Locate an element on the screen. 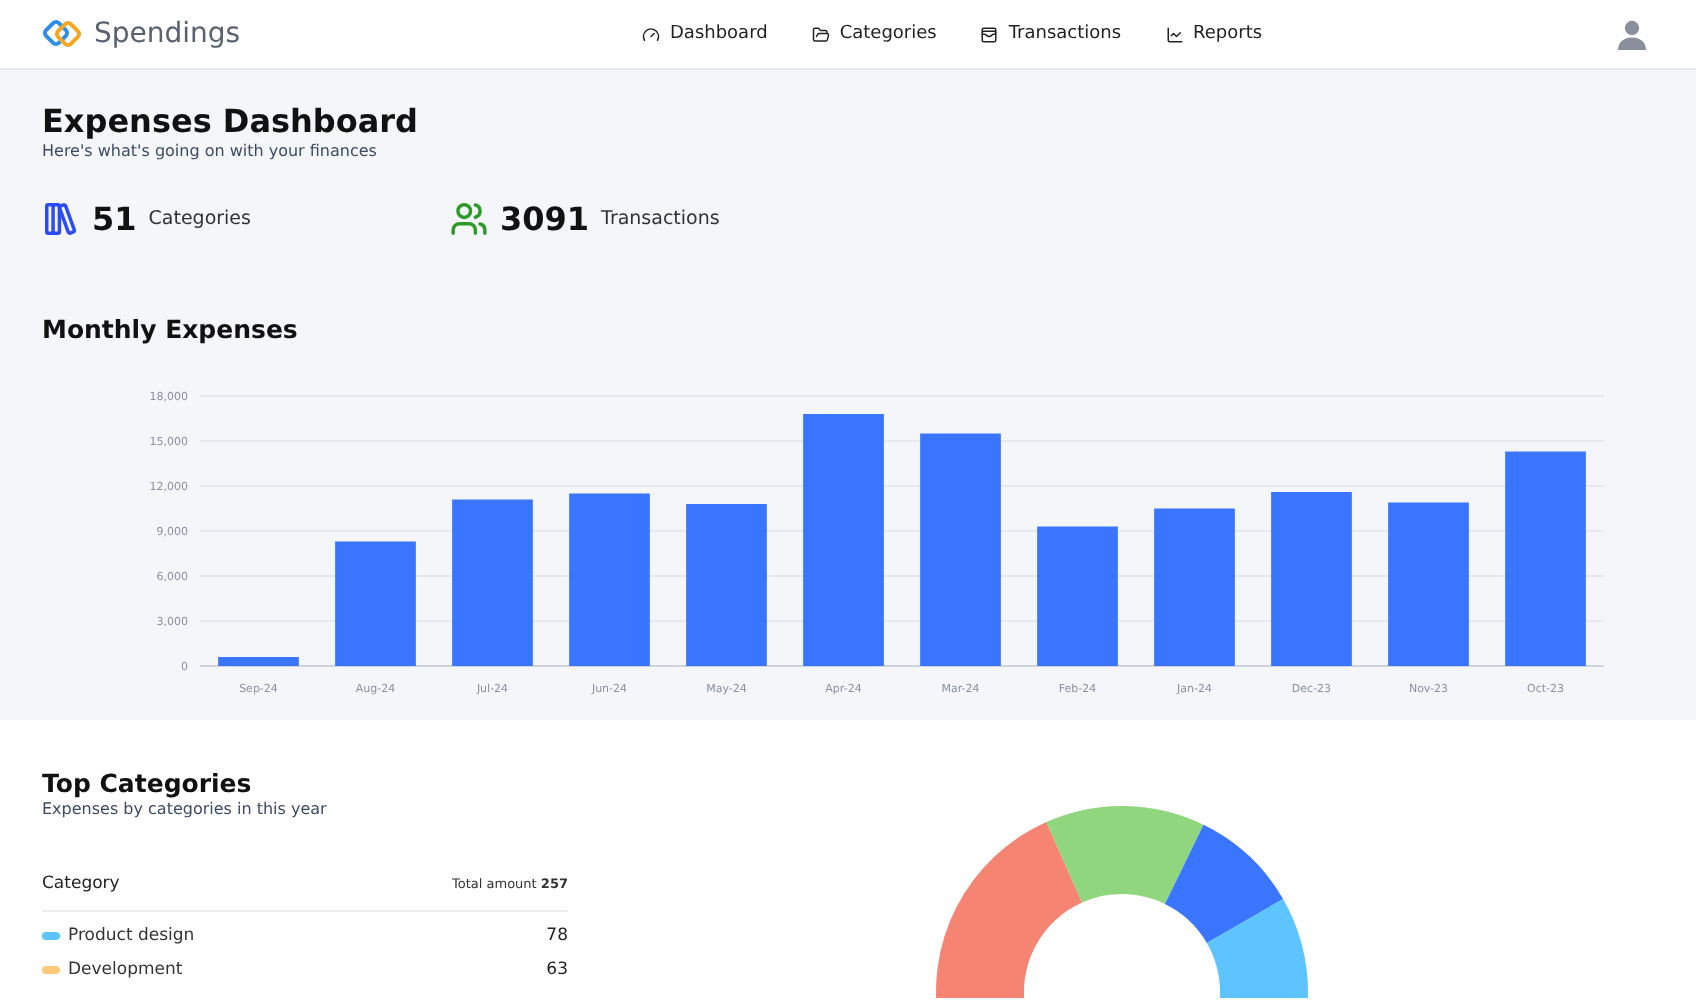 This screenshot has height=1000, width=1696. stat-label: Categories is located at coordinates (199, 219).